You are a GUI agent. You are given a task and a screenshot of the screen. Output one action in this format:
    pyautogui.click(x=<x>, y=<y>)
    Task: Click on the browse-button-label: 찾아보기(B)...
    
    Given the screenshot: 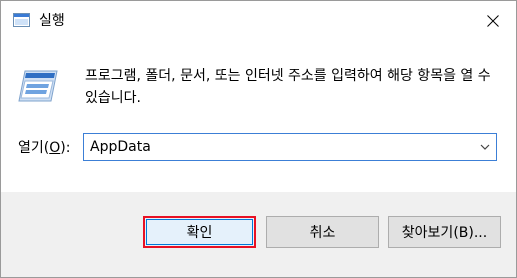 What is the action you would take?
    pyautogui.click(x=444, y=233)
    